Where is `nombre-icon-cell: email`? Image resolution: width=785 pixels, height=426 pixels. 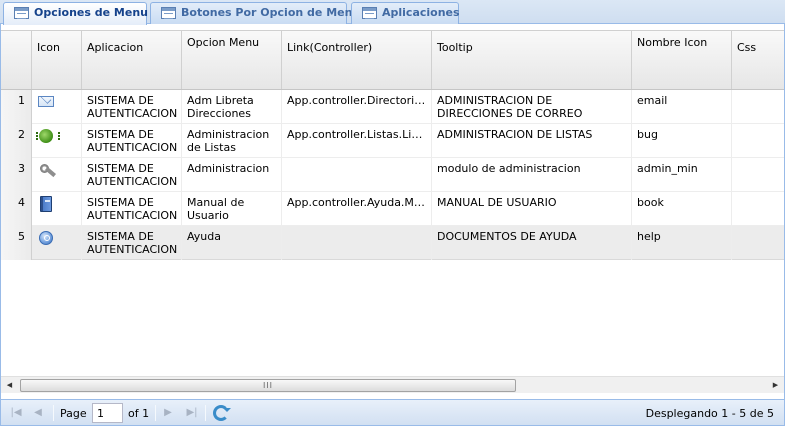
nombre-icon-cell: email is located at coordinates (682, 107).